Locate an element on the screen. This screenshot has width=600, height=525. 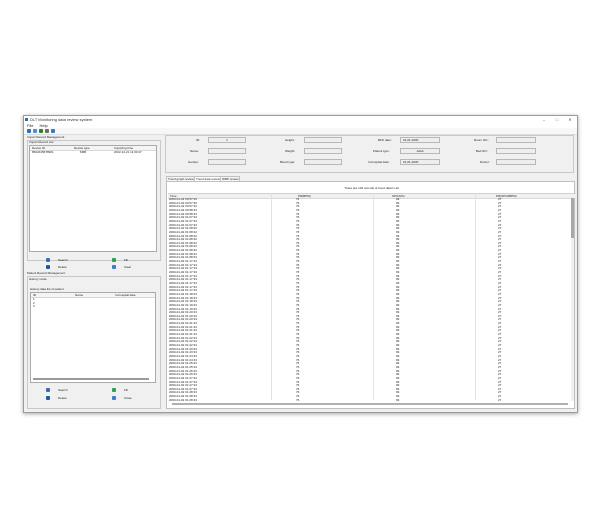
clear-button: Clear is located at coordinates (127, 267).